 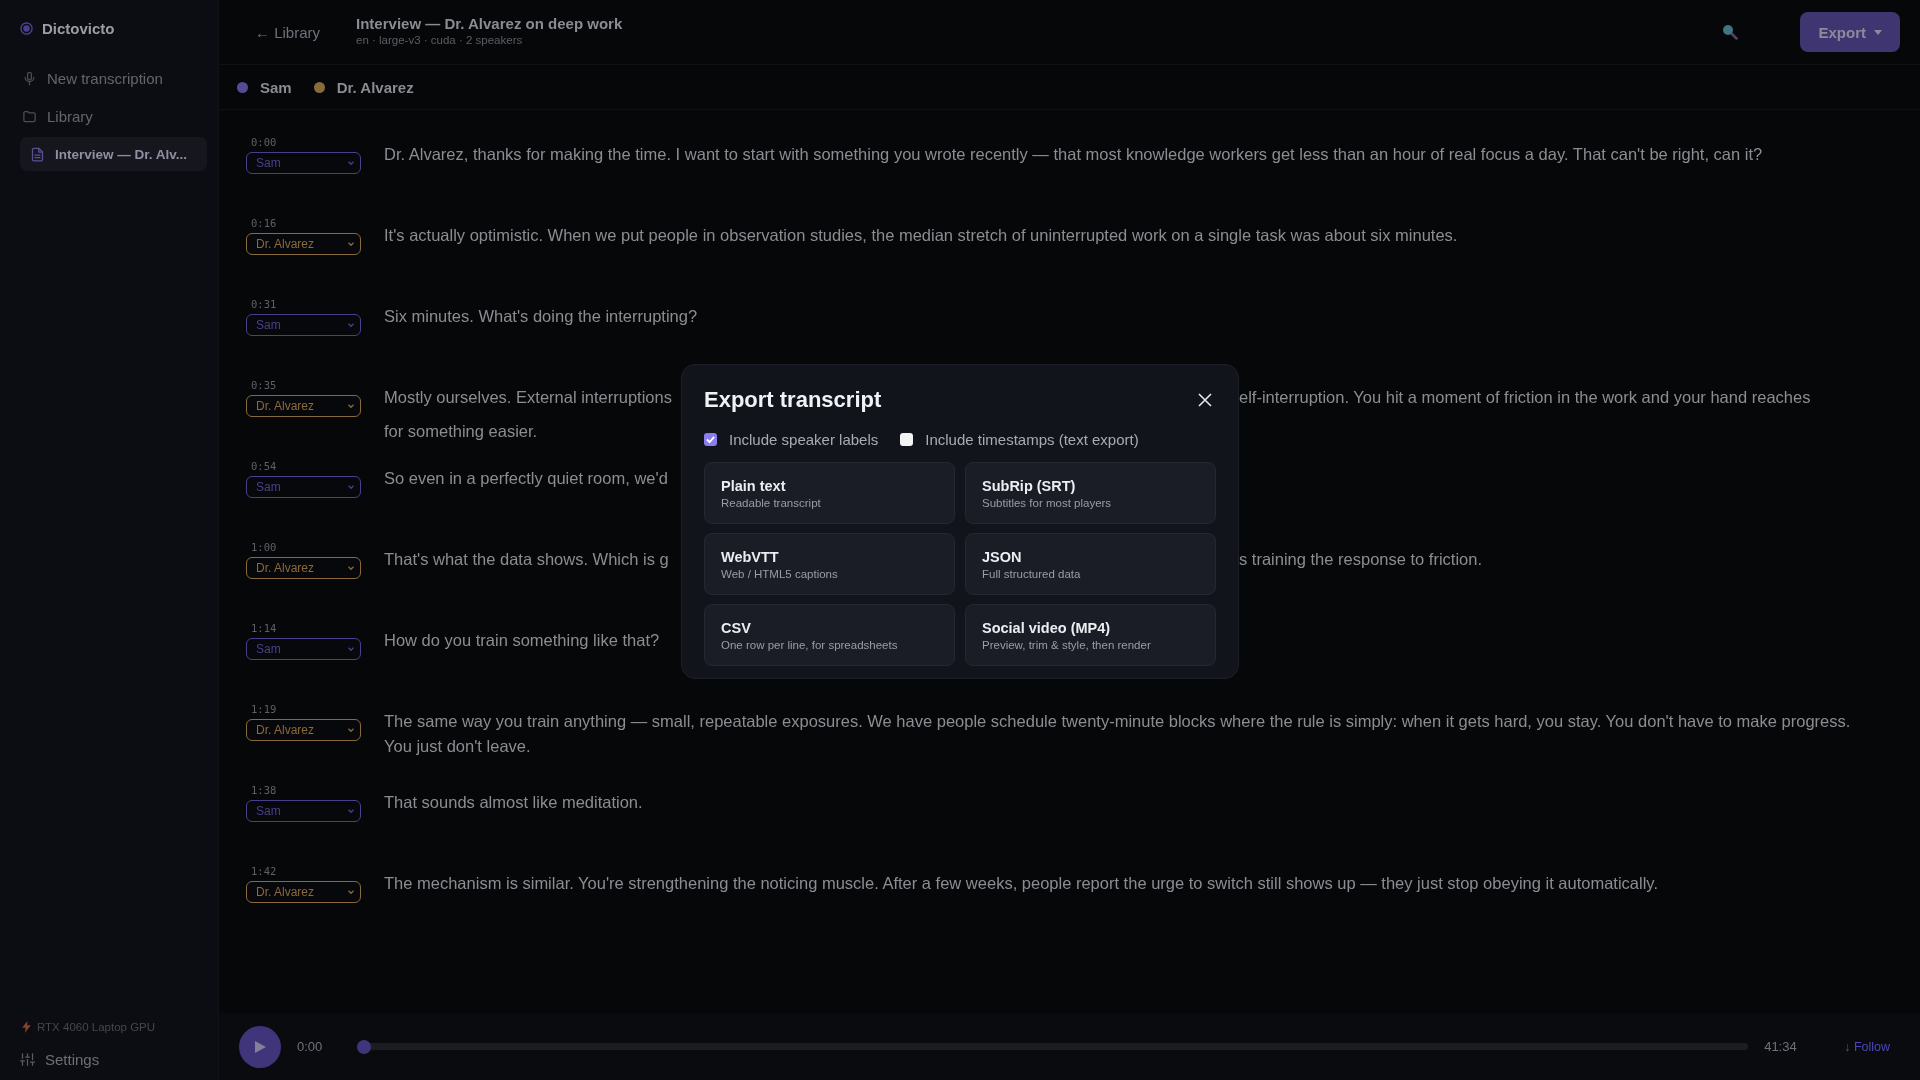 What do you see at coordinates (60, 1059) in the screenshot?
I see `settings-button: Settings` at bounding box center [60, 1059].